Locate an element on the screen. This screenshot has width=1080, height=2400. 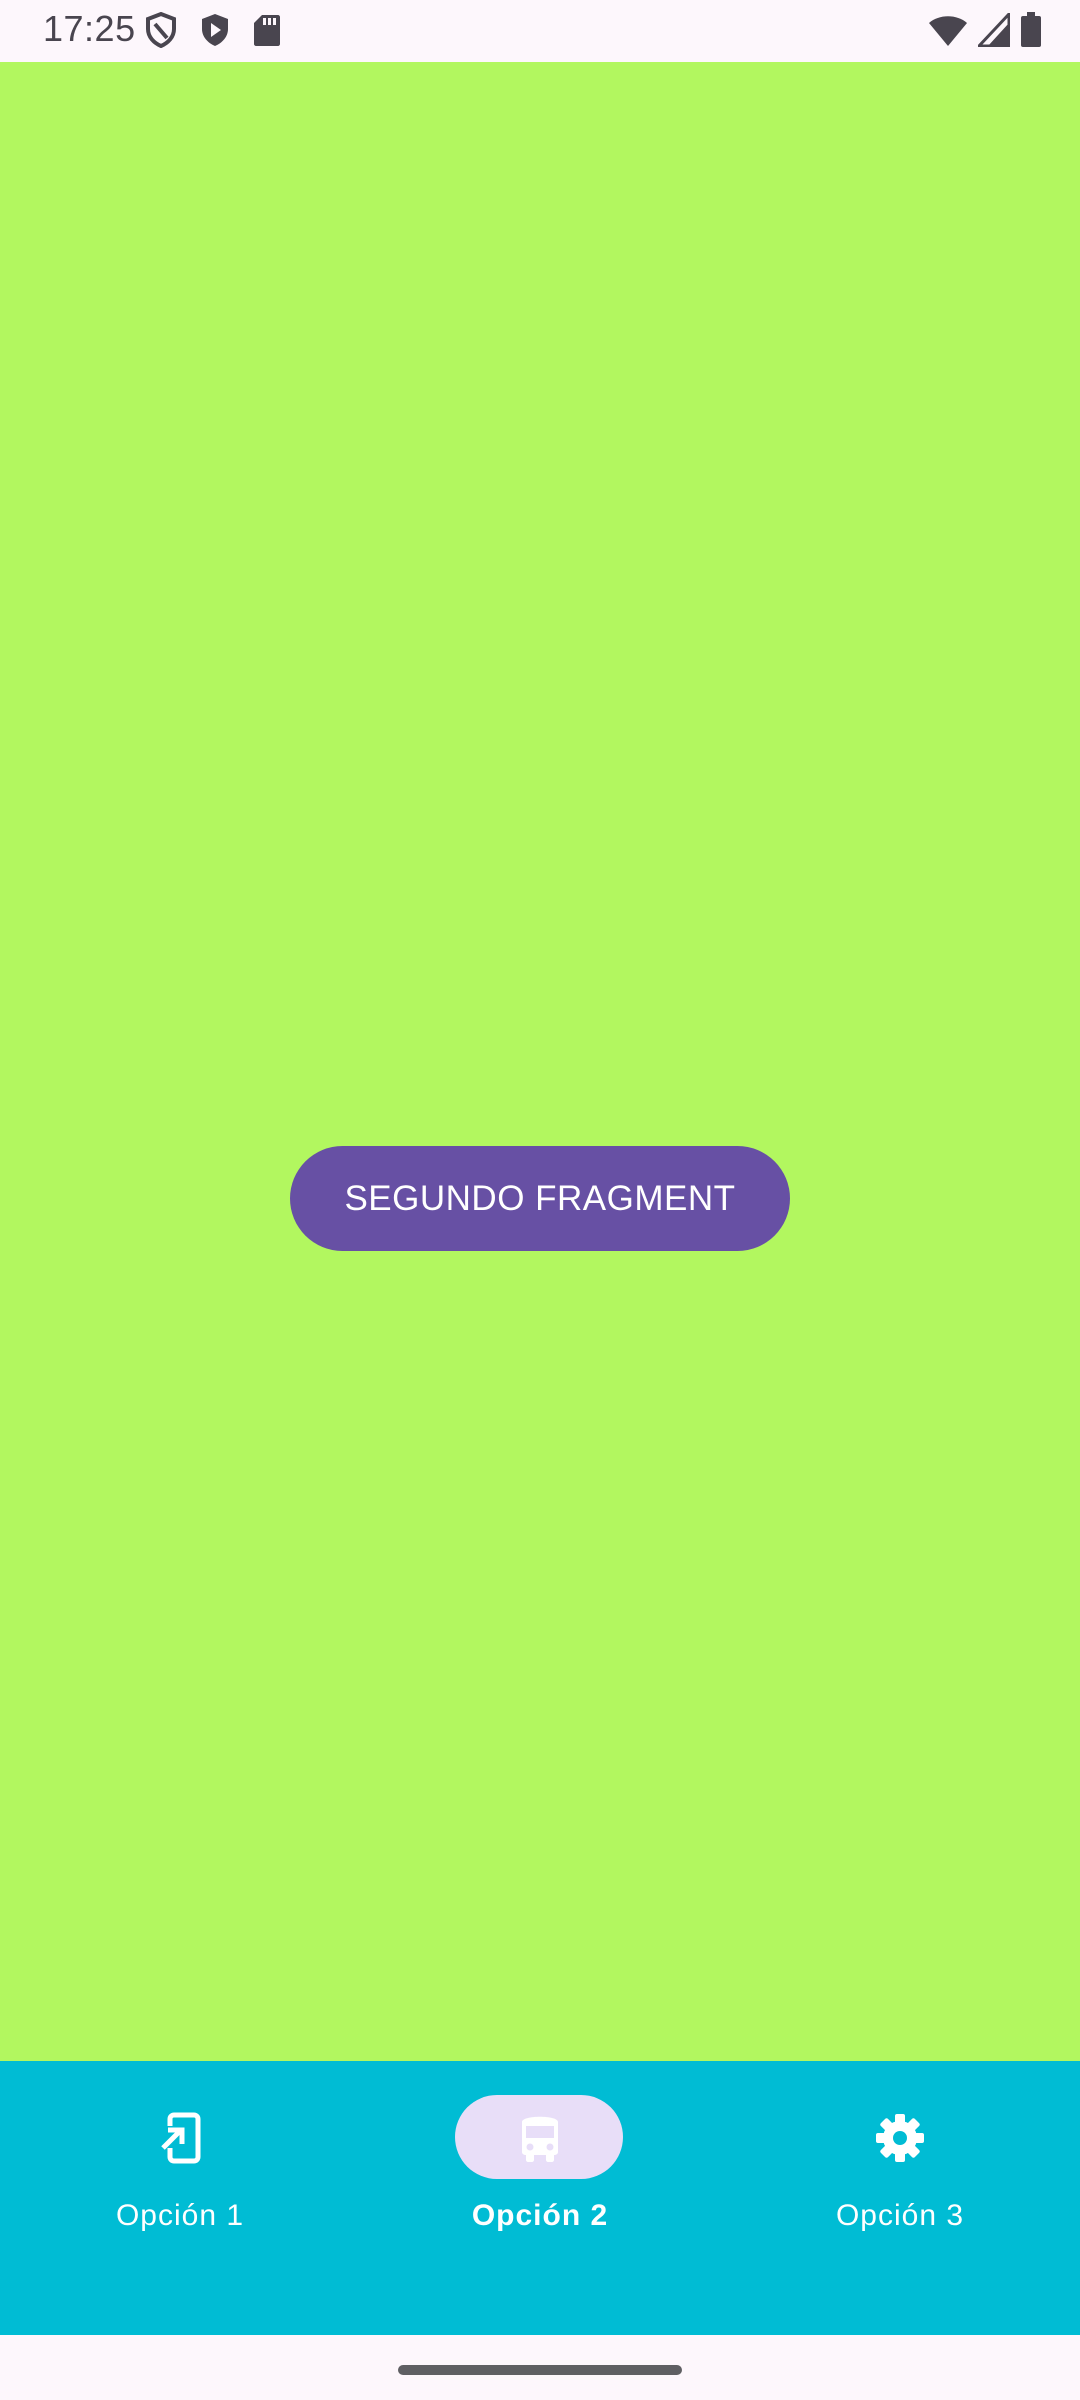
status-left-icons is located at coordinates (213, 30).